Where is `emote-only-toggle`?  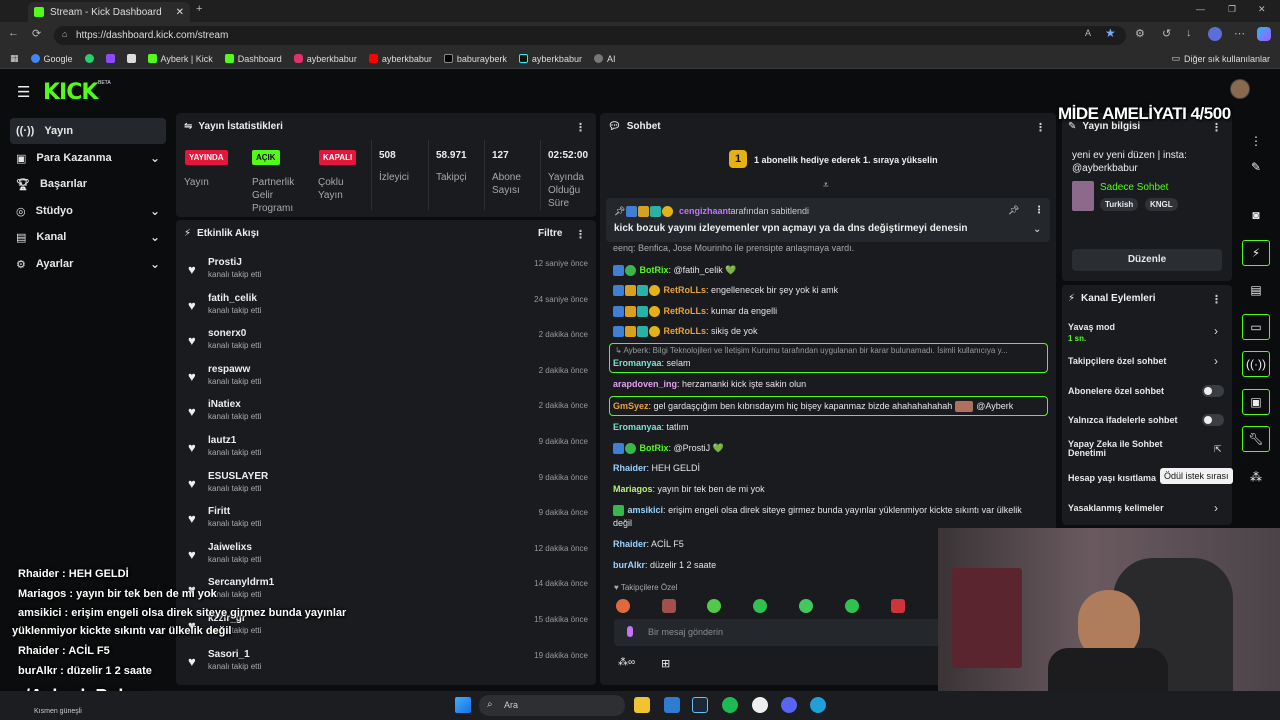 emote-only-toggle is located at coordinates (1213, 420).